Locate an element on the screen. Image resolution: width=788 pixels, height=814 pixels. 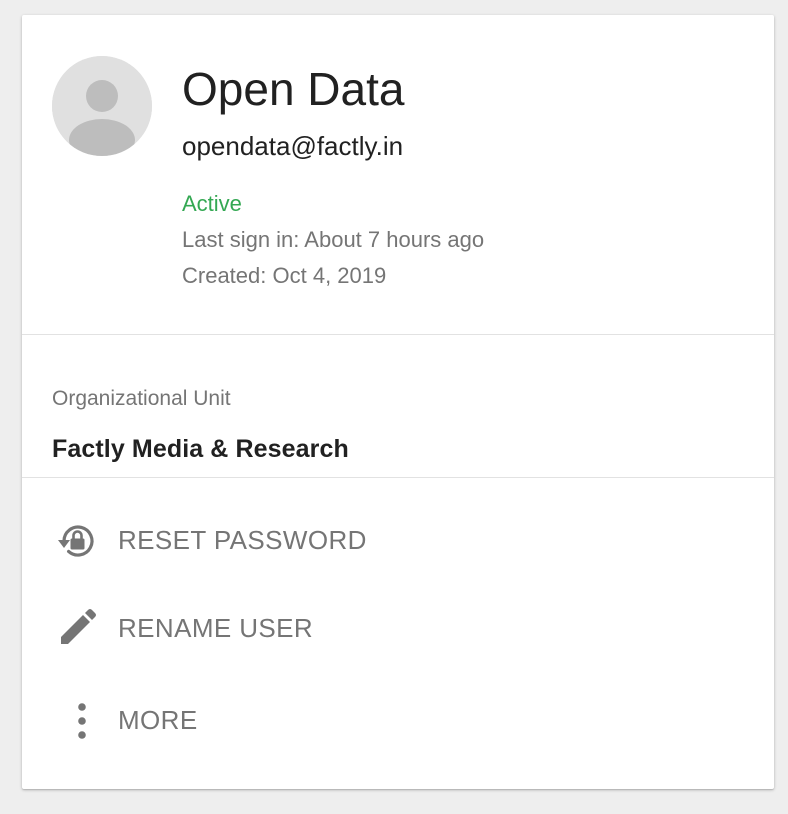
org-unit-label: Organizational Unit is located at coordinates (141, 398).